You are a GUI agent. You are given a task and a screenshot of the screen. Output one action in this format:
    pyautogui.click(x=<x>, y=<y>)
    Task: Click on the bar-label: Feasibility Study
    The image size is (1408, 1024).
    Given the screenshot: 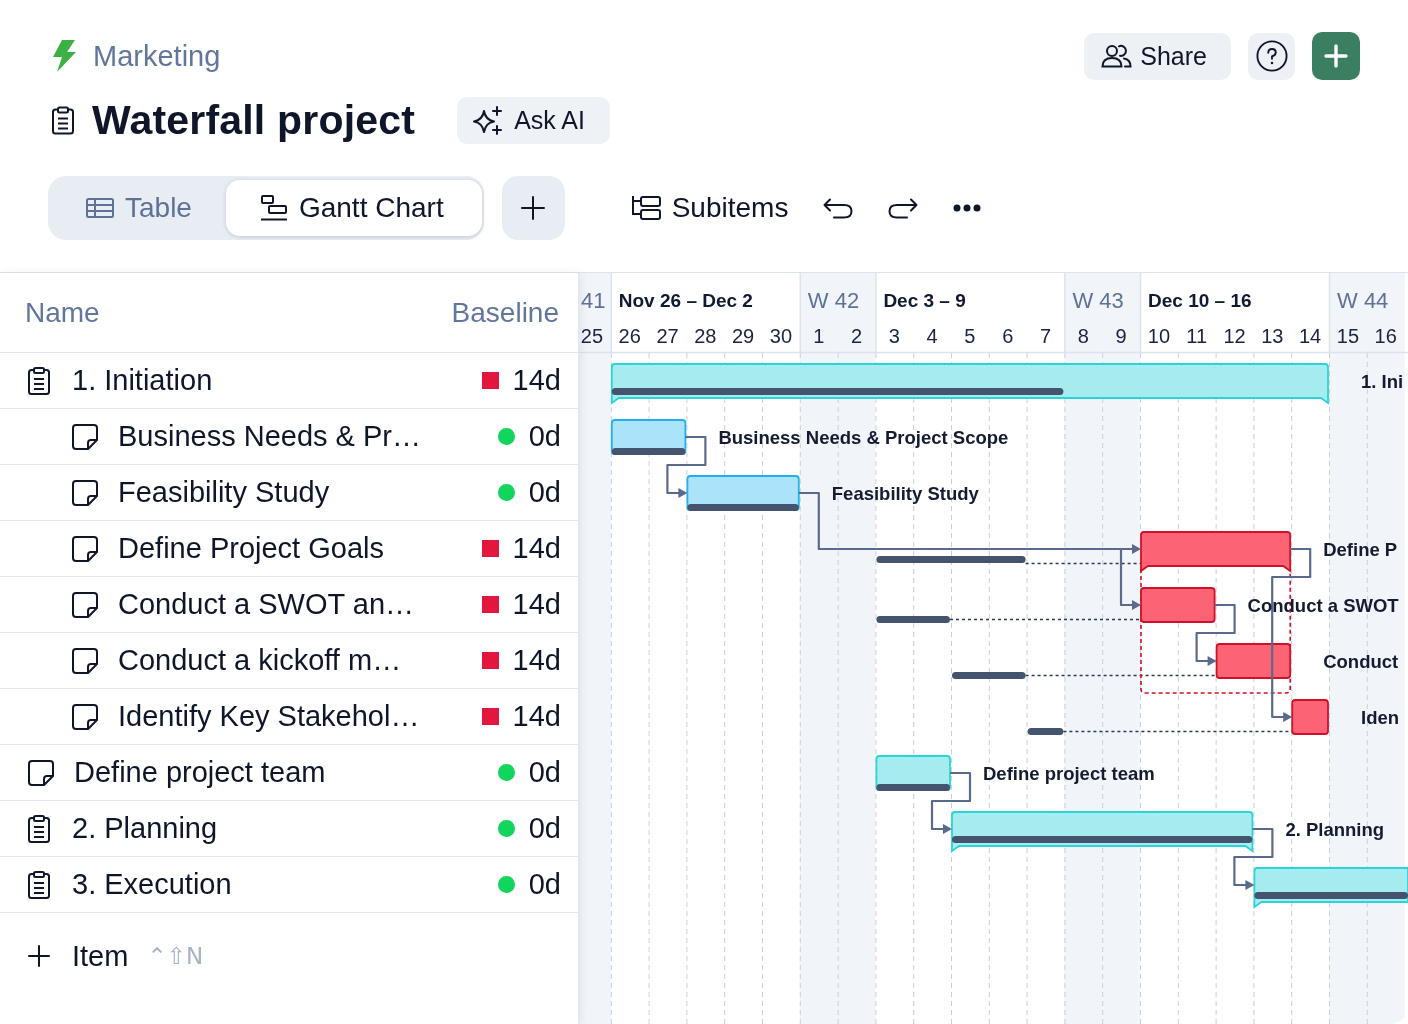 What is the action you would take?
    pyautogui.click(x=905, y=493)
    